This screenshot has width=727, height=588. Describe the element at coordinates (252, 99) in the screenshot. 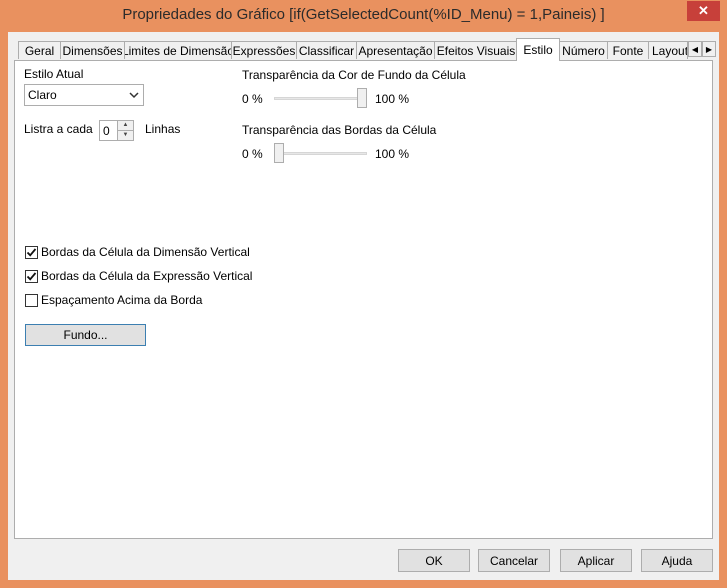

I see `fundo-min-label: 0 %` at that location.